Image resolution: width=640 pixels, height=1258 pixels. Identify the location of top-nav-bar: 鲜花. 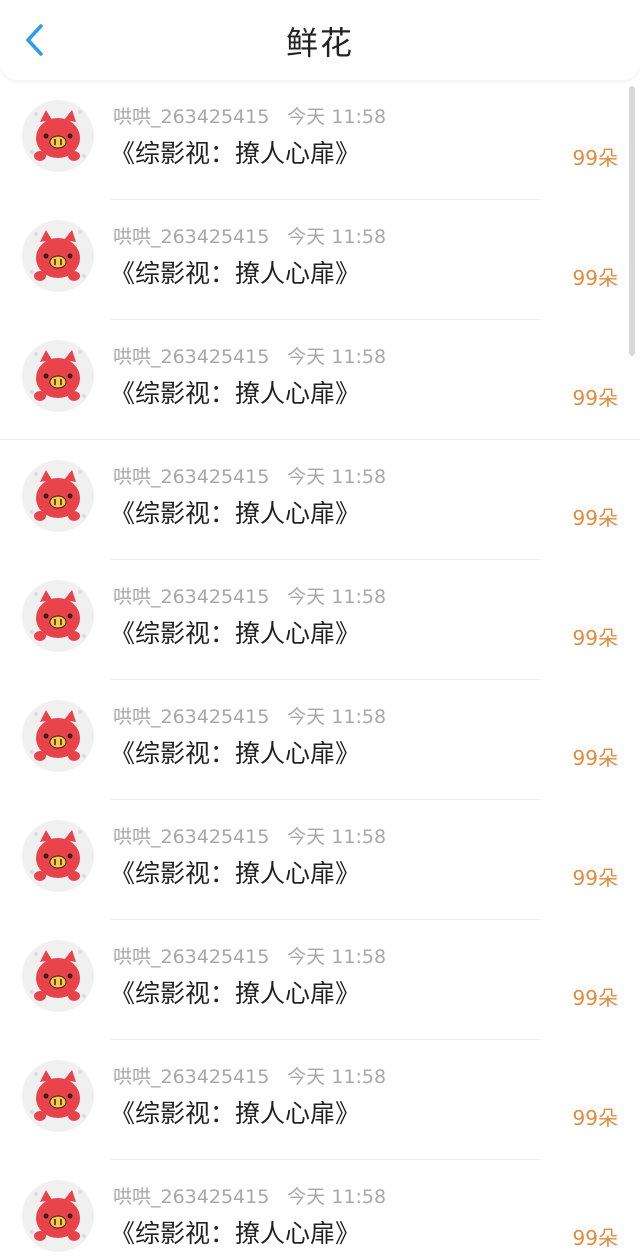
(320, 40).